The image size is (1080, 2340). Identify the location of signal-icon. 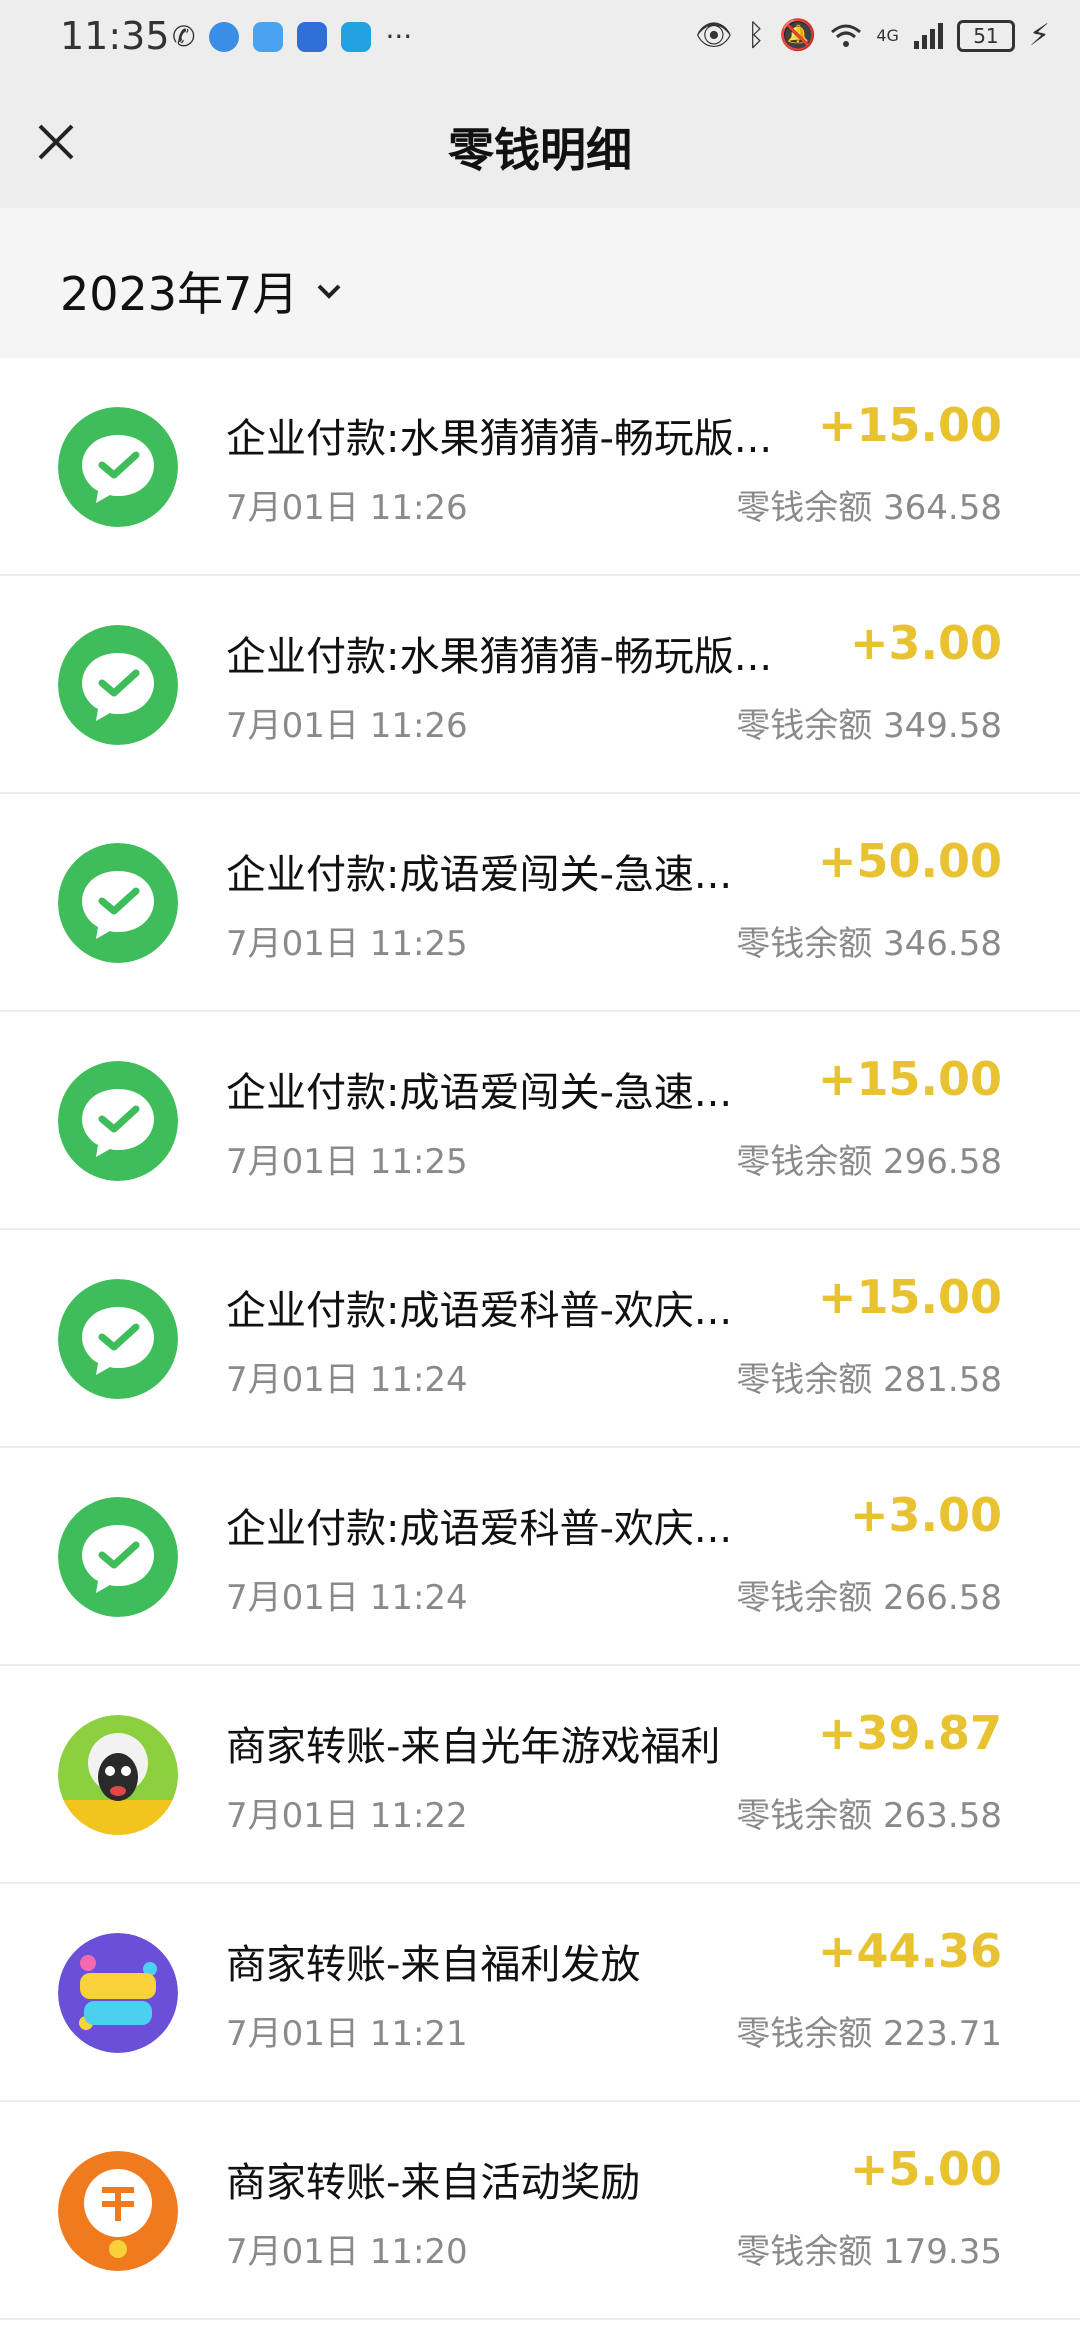
(928, 35).